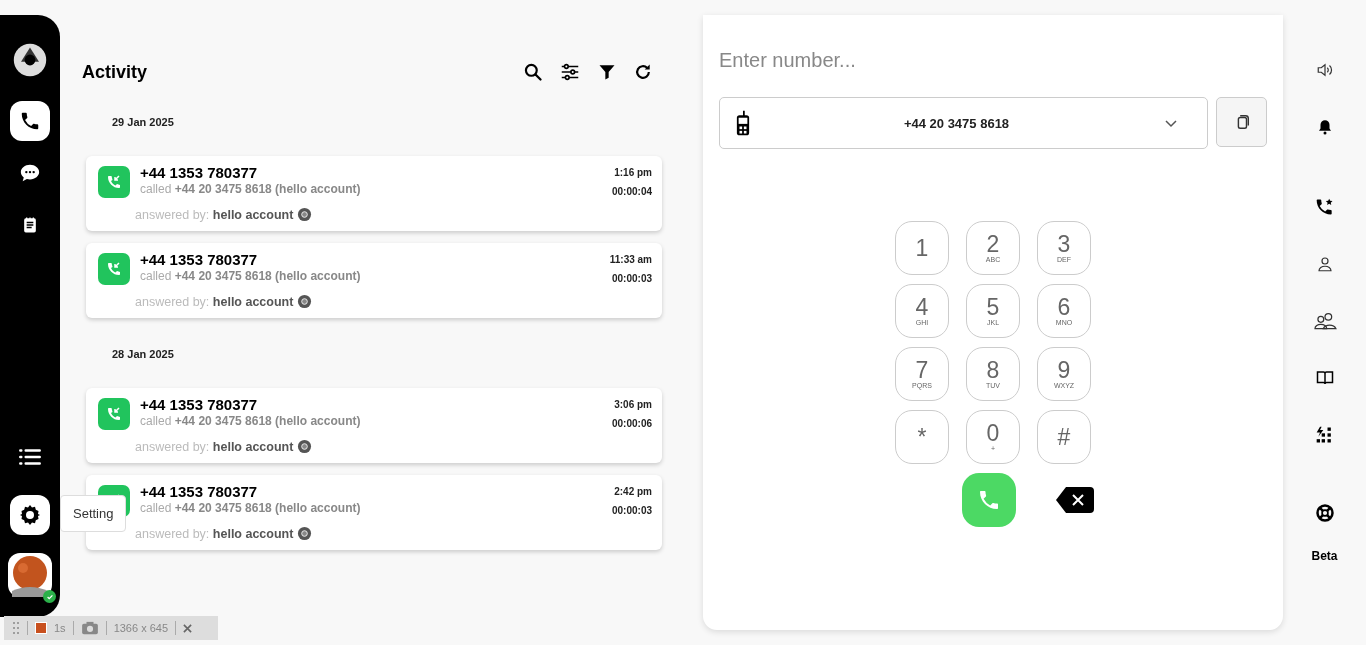 The width and height of the screenshot is (1366, 645). I want to click on phone-star-icon, so click(1324, 207).